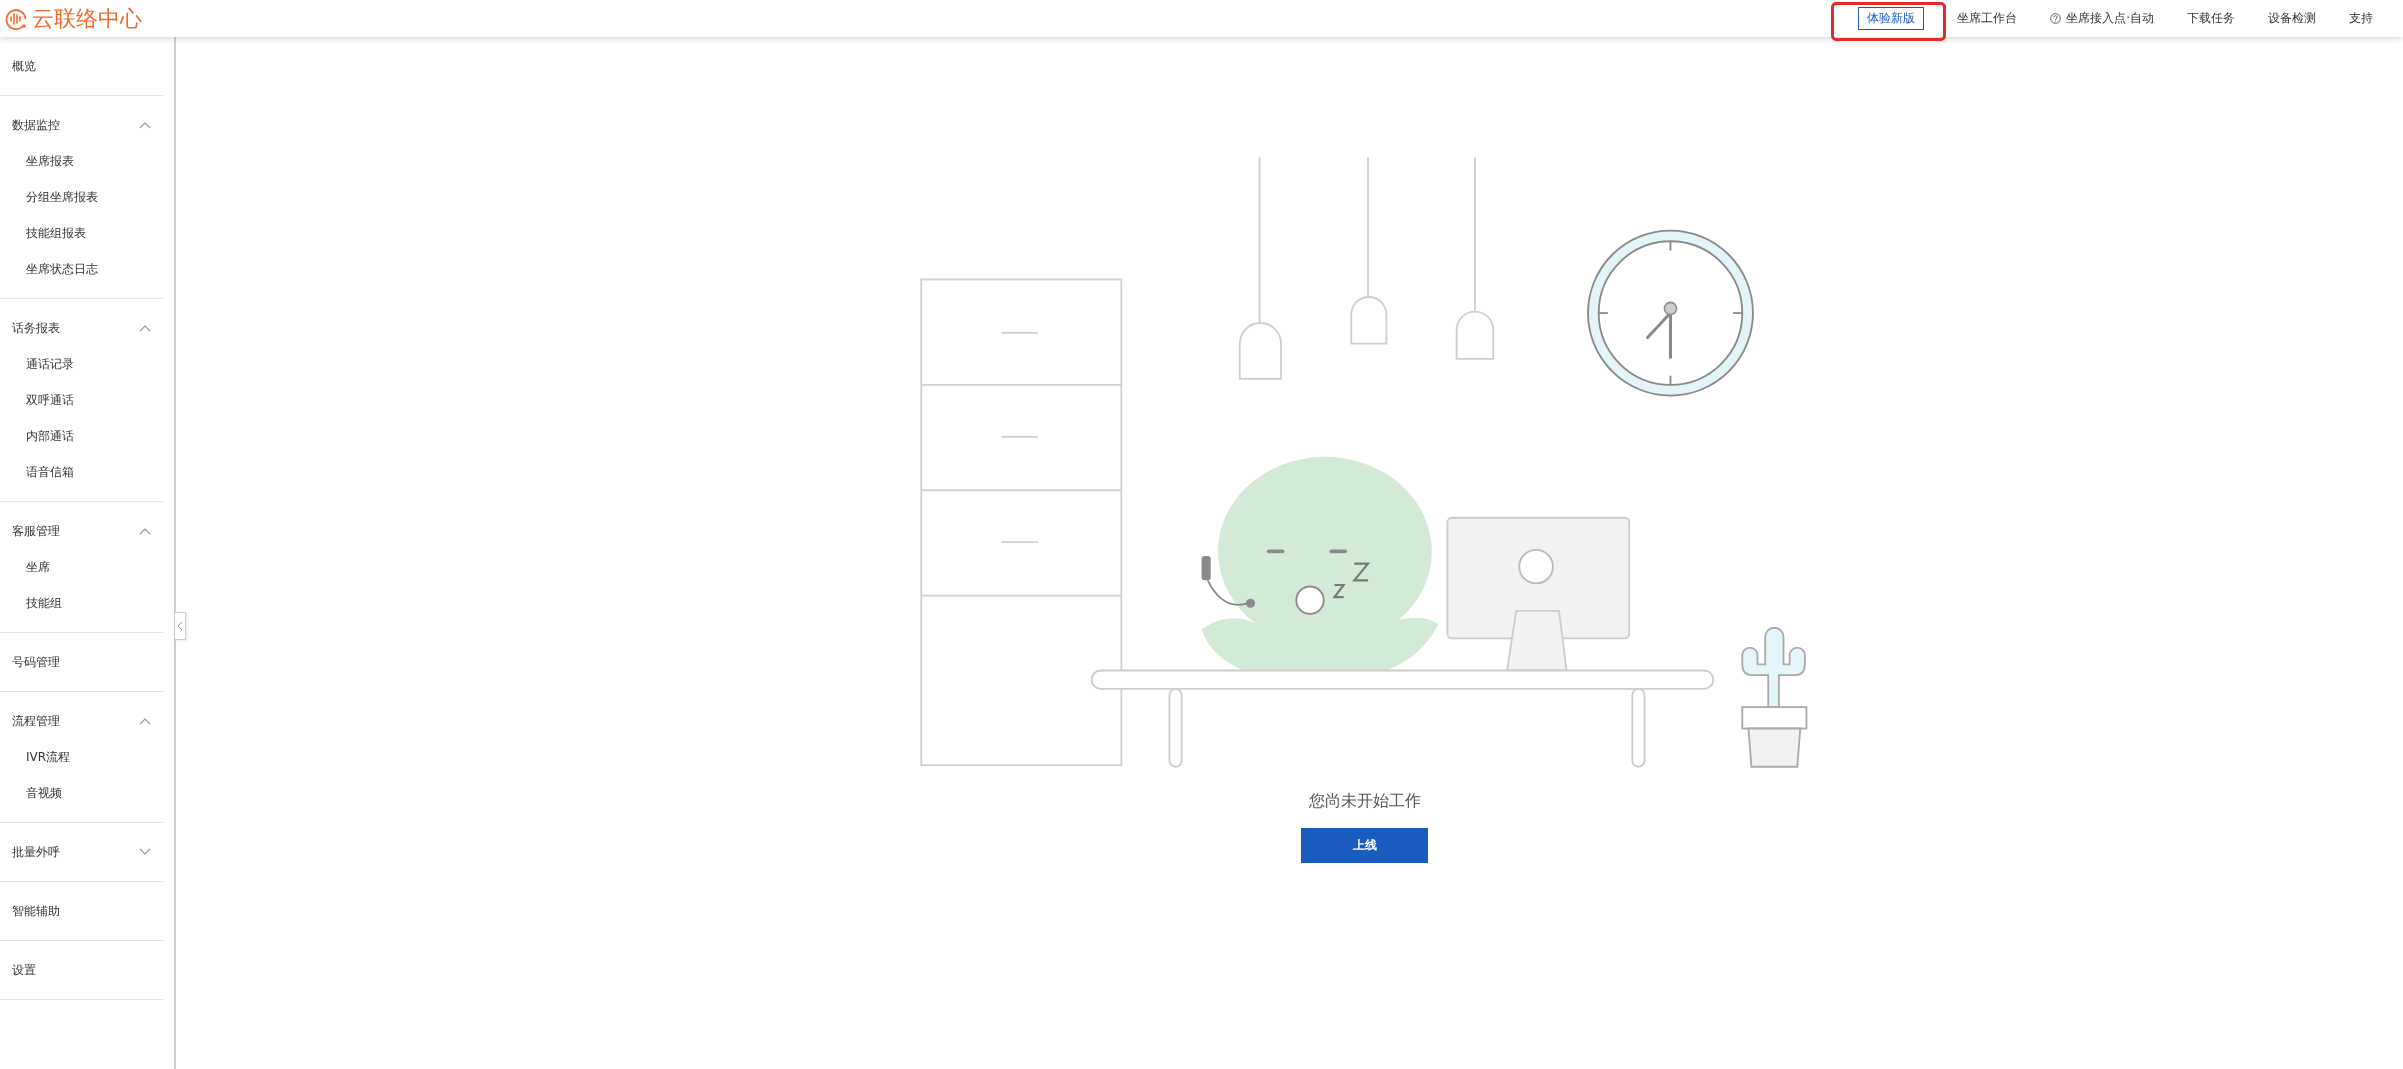 The height and width of the screenshot is (1069, 2403). Describe the element at coordinates (81, 852) in the screenshot. I see `sidebar-item: 批量外呼` at that location.